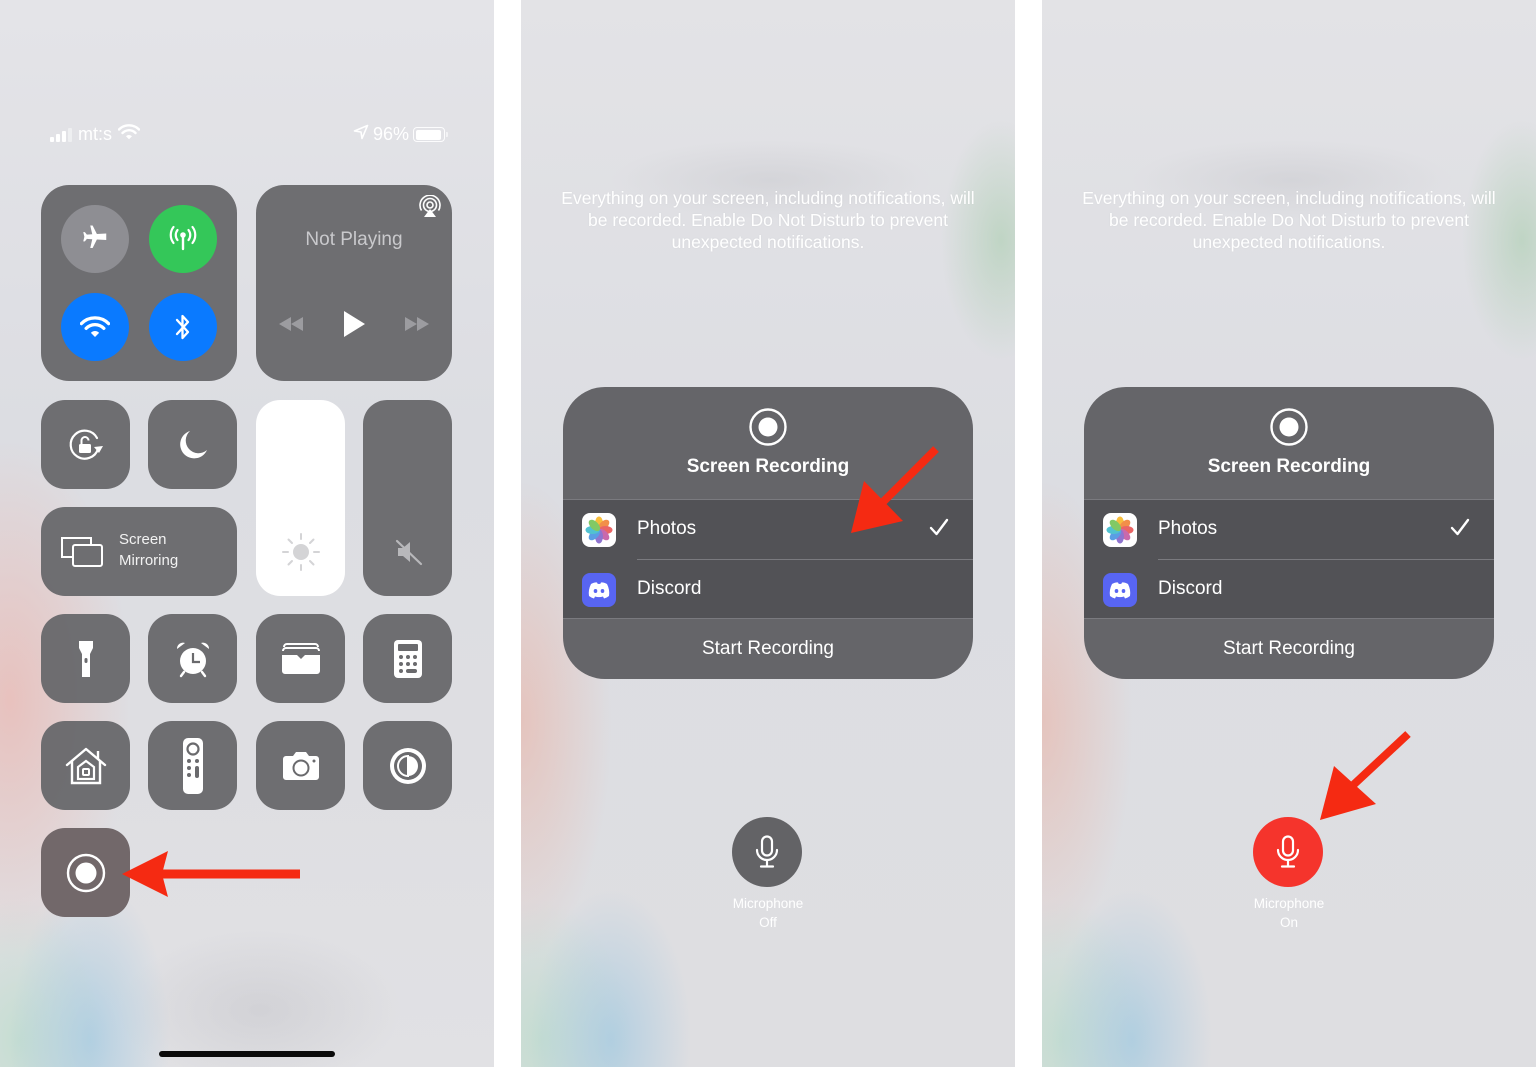 The width and height of the screenshot is (1536, 1067). I want to click on rotation-lock-icon, so click(86, 444).